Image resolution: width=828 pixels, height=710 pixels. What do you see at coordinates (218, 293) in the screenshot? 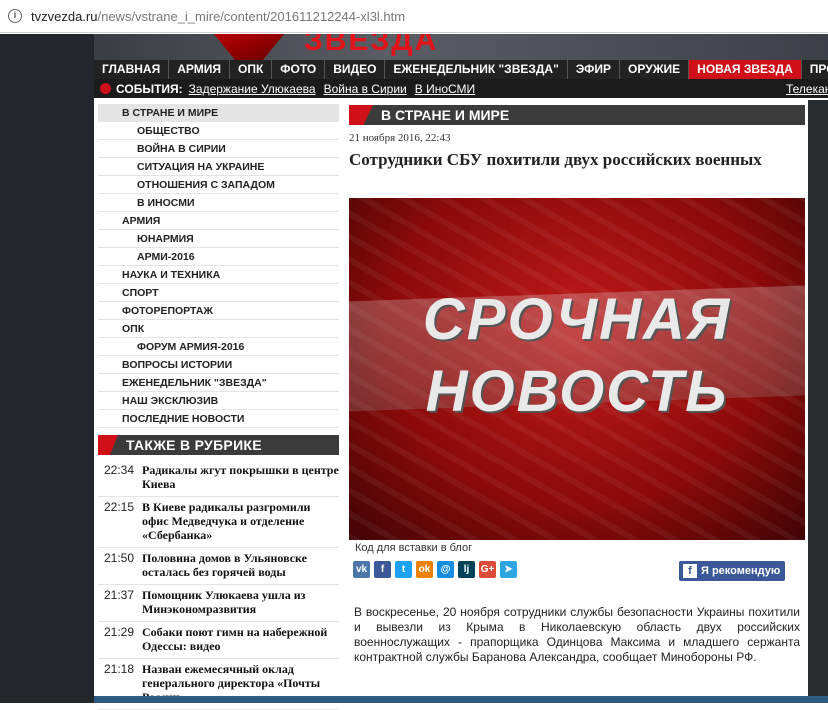
I see `sidebar-item: СПОРТ` at bounding box center [218, 293].